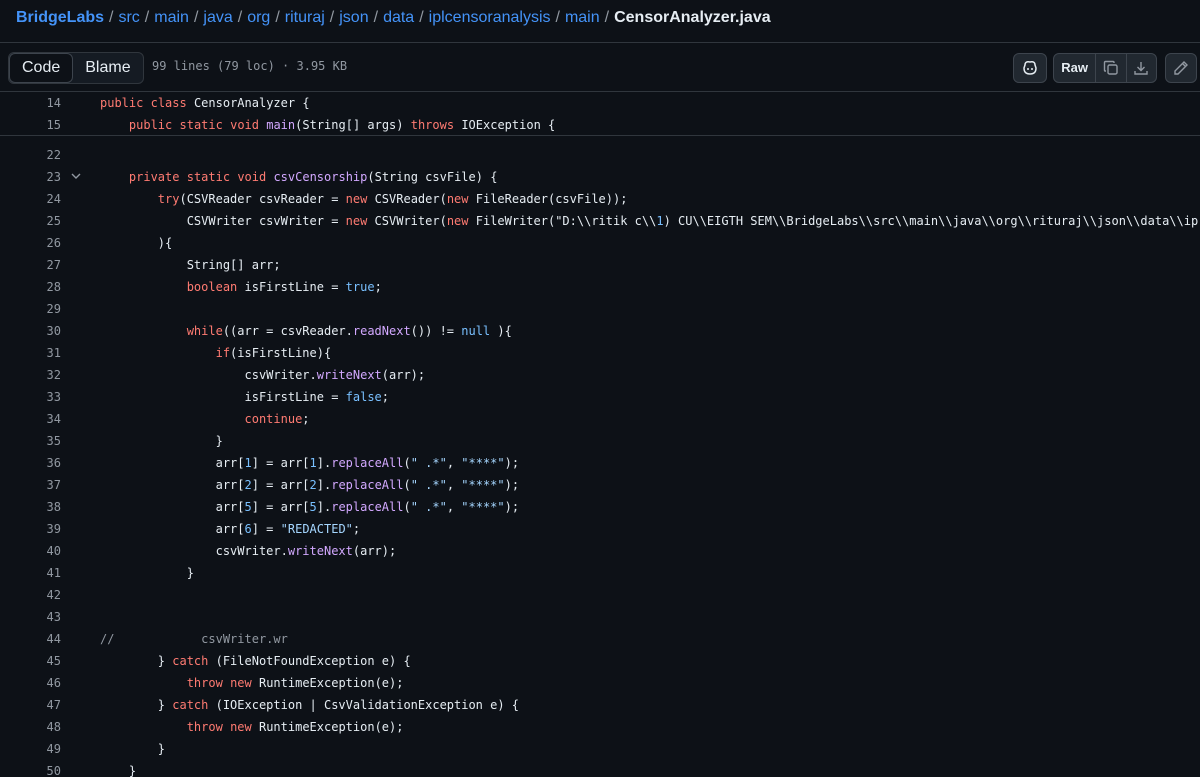  Describe the element at coordinates (30, 705) in the screenshot. I see `line-number: 47` at that location.